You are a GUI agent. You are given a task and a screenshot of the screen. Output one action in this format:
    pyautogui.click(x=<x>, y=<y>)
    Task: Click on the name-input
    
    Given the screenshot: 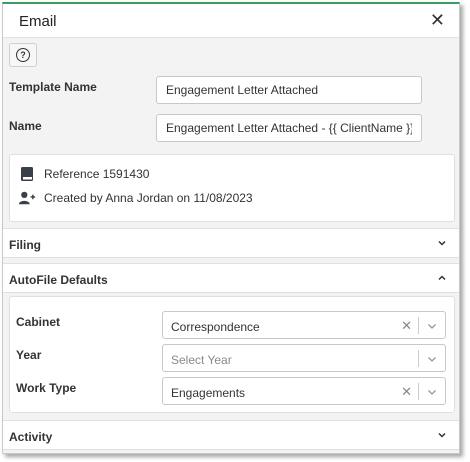 What is the action you would take?
    pyautogui.click(x=289, y=128)
    